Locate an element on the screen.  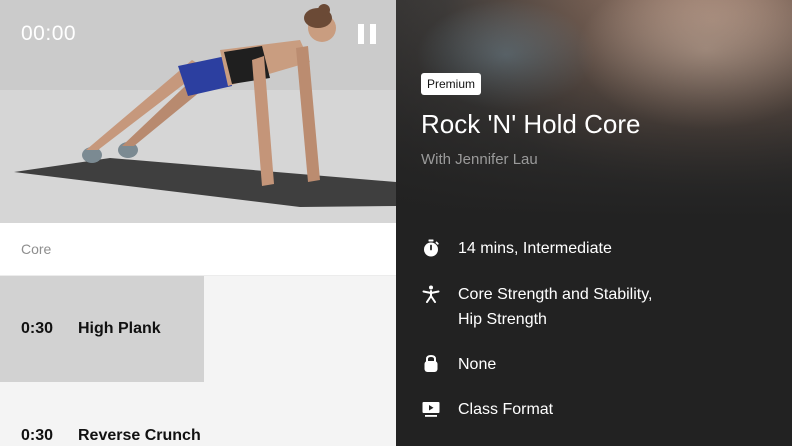
exercise-row: 0:30 Reverse Crunch is located at coordinates (198, 414).